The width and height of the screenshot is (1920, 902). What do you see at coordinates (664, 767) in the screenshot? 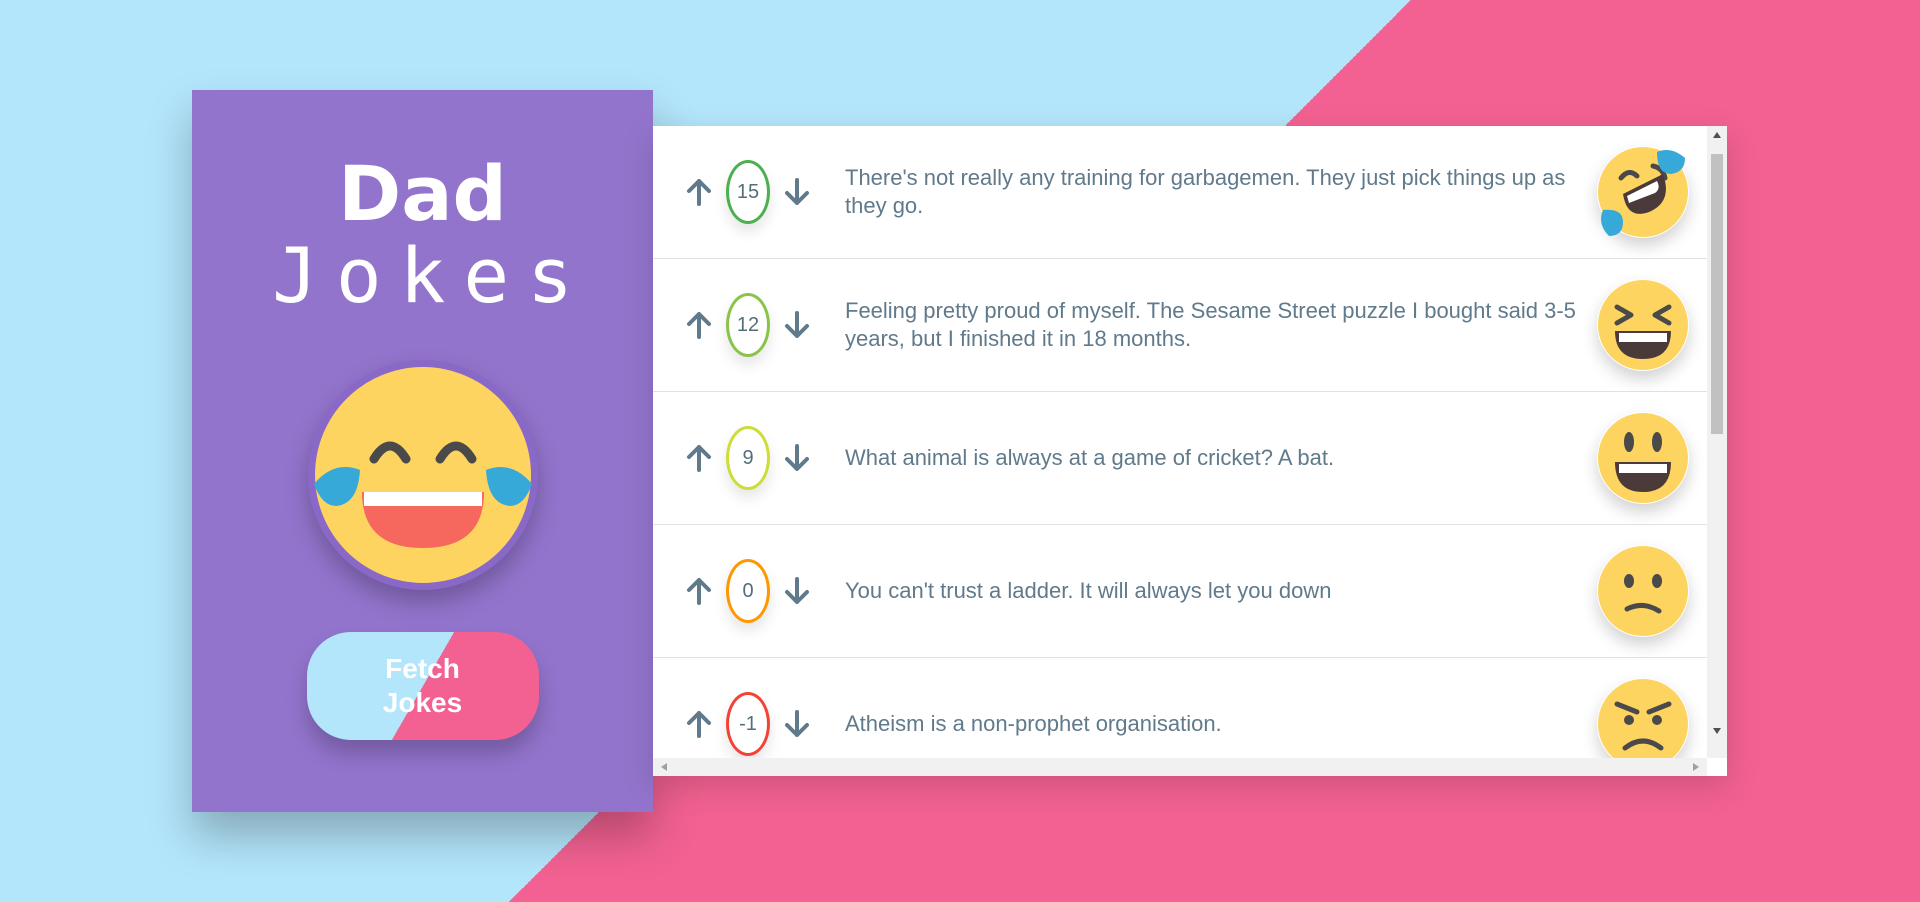
I see `scroll-left-icon` at bounding box center [664, 767].